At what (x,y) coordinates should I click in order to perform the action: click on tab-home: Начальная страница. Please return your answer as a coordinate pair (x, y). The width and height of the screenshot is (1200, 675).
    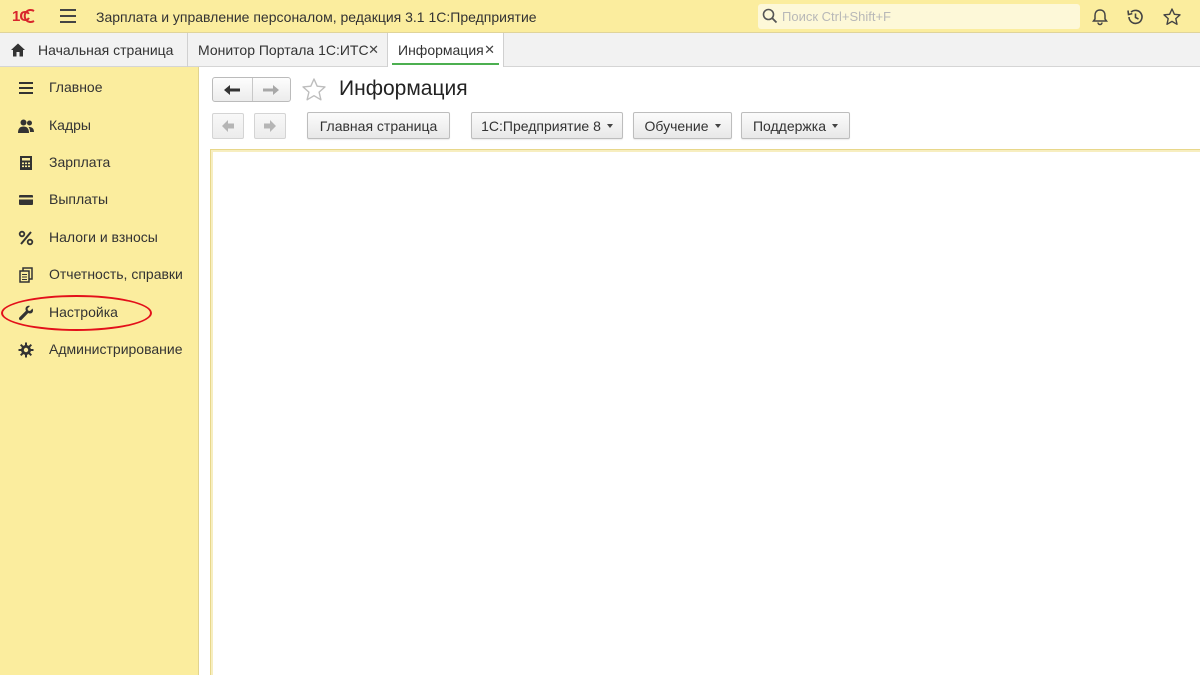
    Looking at the image, I should click on (94, 50).